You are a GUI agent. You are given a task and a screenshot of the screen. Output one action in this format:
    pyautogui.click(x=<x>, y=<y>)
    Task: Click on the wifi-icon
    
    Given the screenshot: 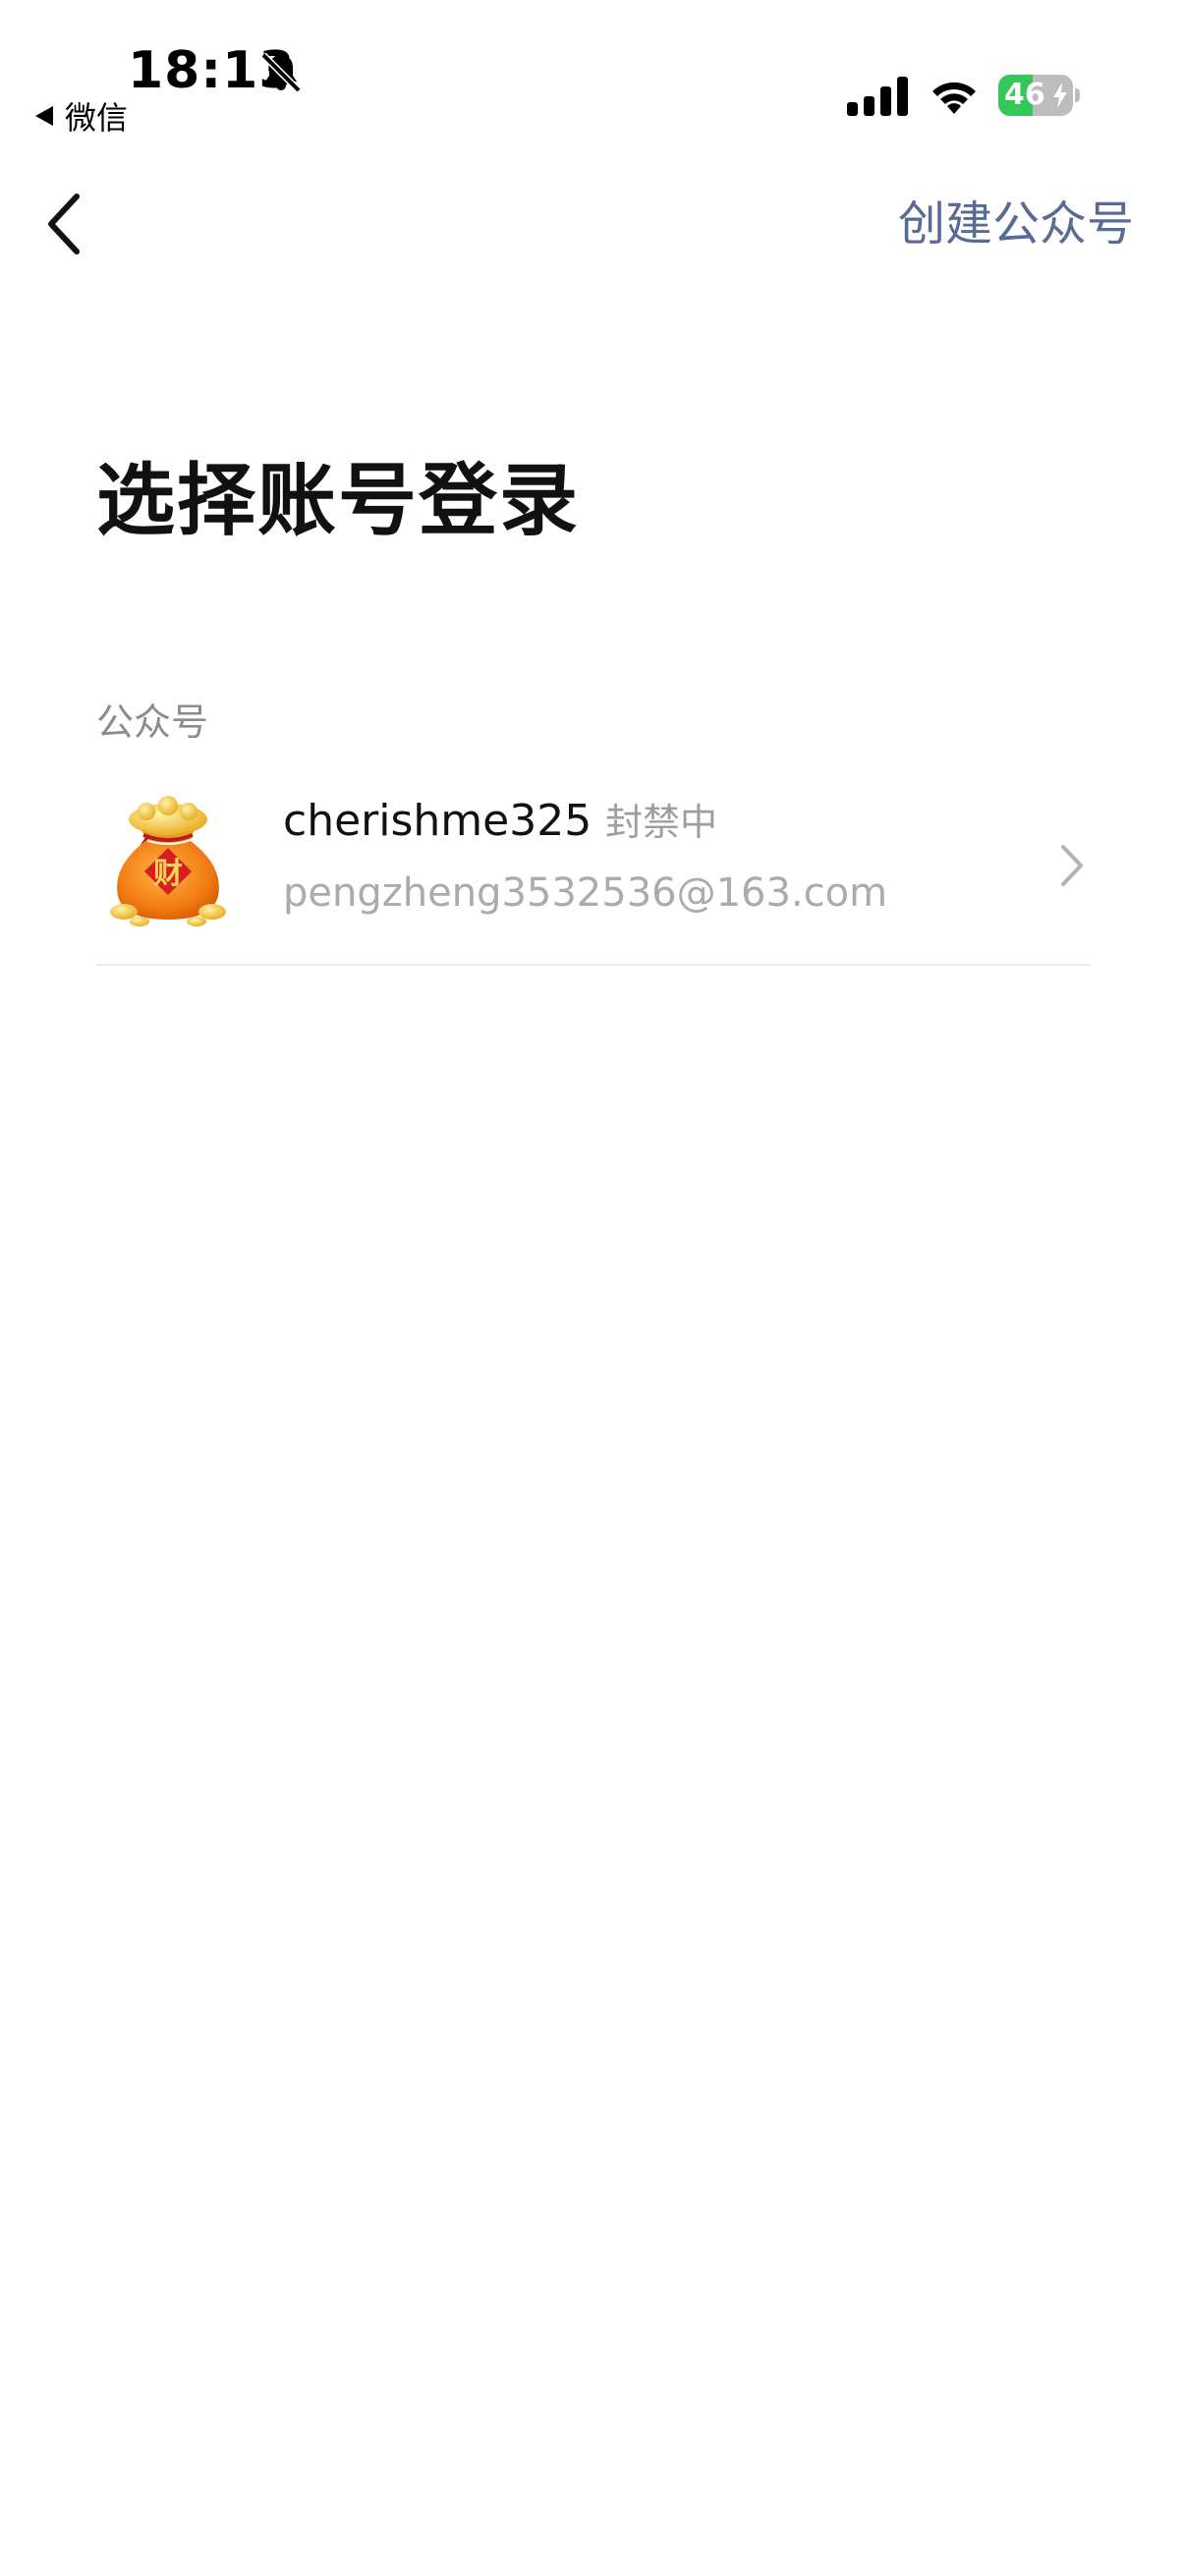 What is the action you would take?
    pyautogui.click(x=954, y=98)
    